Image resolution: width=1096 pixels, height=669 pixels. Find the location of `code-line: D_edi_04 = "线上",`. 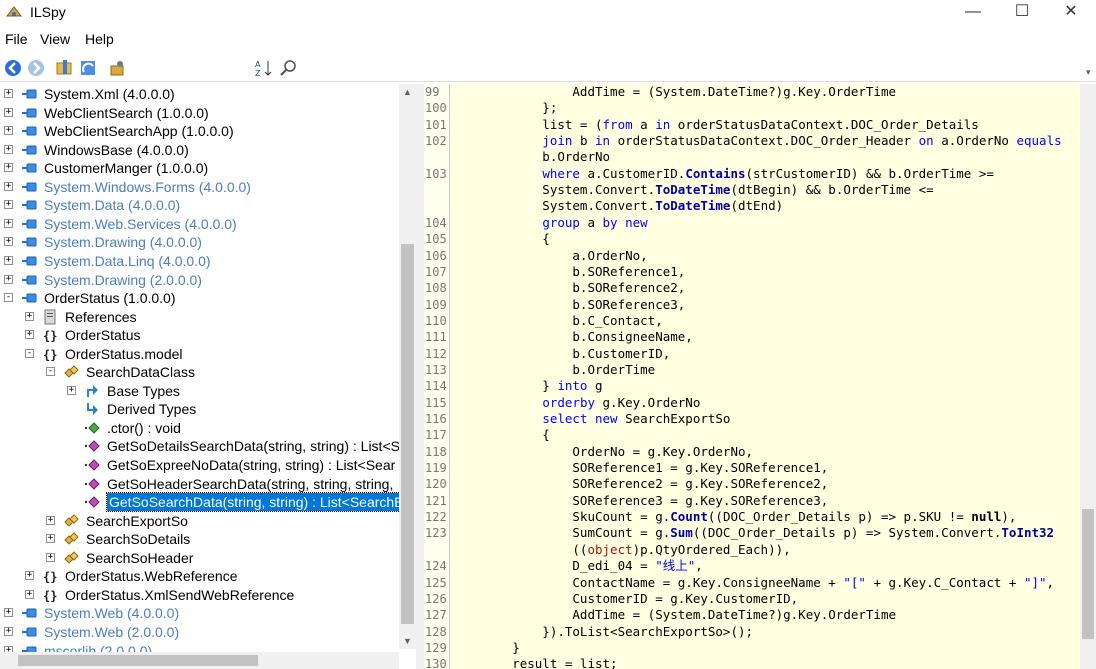

code-line: D_edi_04 = "线上", is located at coordinates (577, 566).